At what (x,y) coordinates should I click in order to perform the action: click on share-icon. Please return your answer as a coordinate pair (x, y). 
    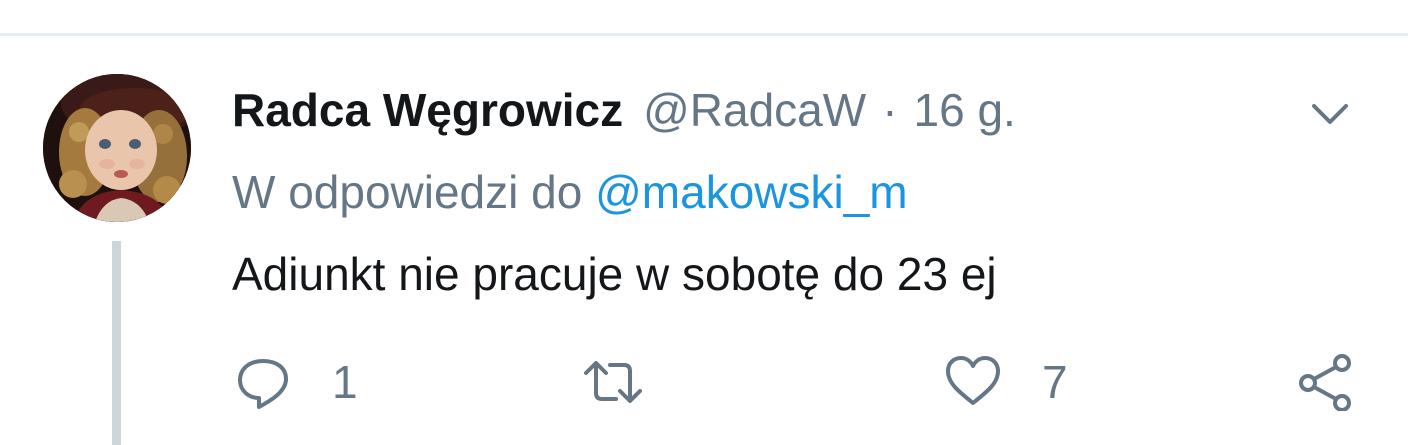
    Looking at the image, I should click on (1325, 382).